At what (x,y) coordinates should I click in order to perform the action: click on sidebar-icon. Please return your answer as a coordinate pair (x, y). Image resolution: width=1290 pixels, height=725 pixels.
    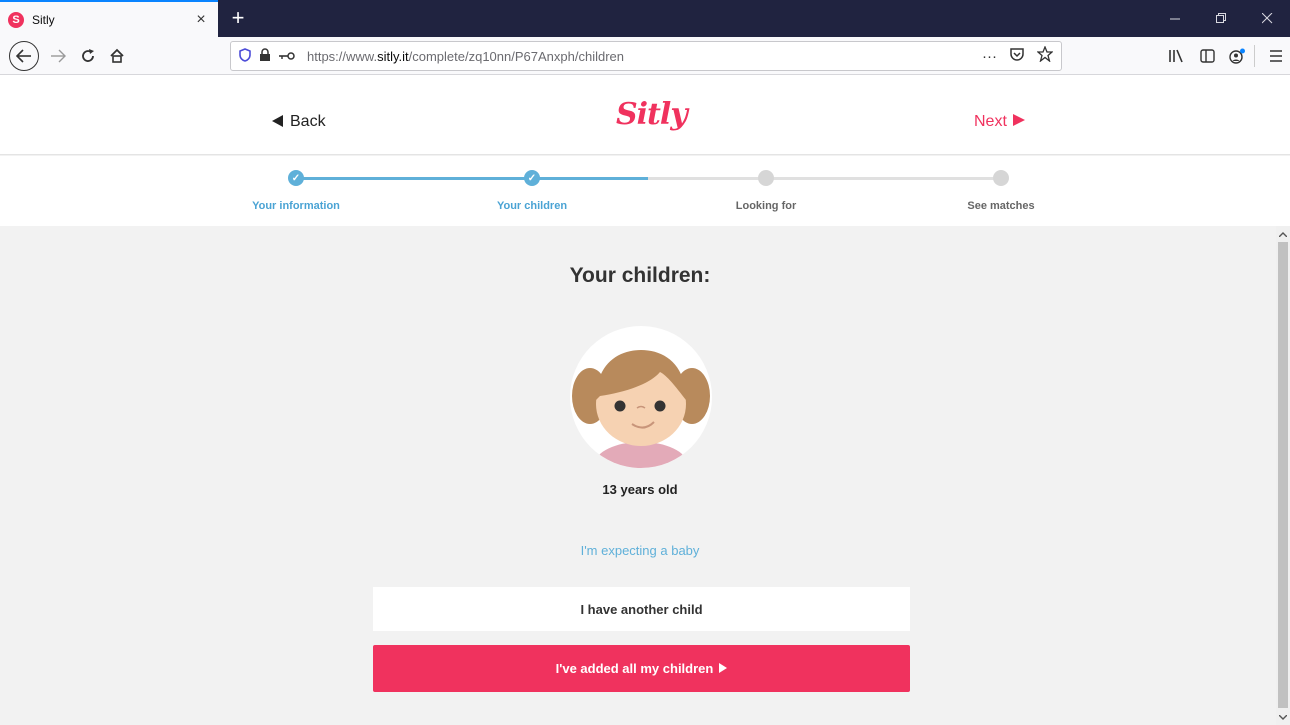
    Looking at the image, I should click on (1207, 56).